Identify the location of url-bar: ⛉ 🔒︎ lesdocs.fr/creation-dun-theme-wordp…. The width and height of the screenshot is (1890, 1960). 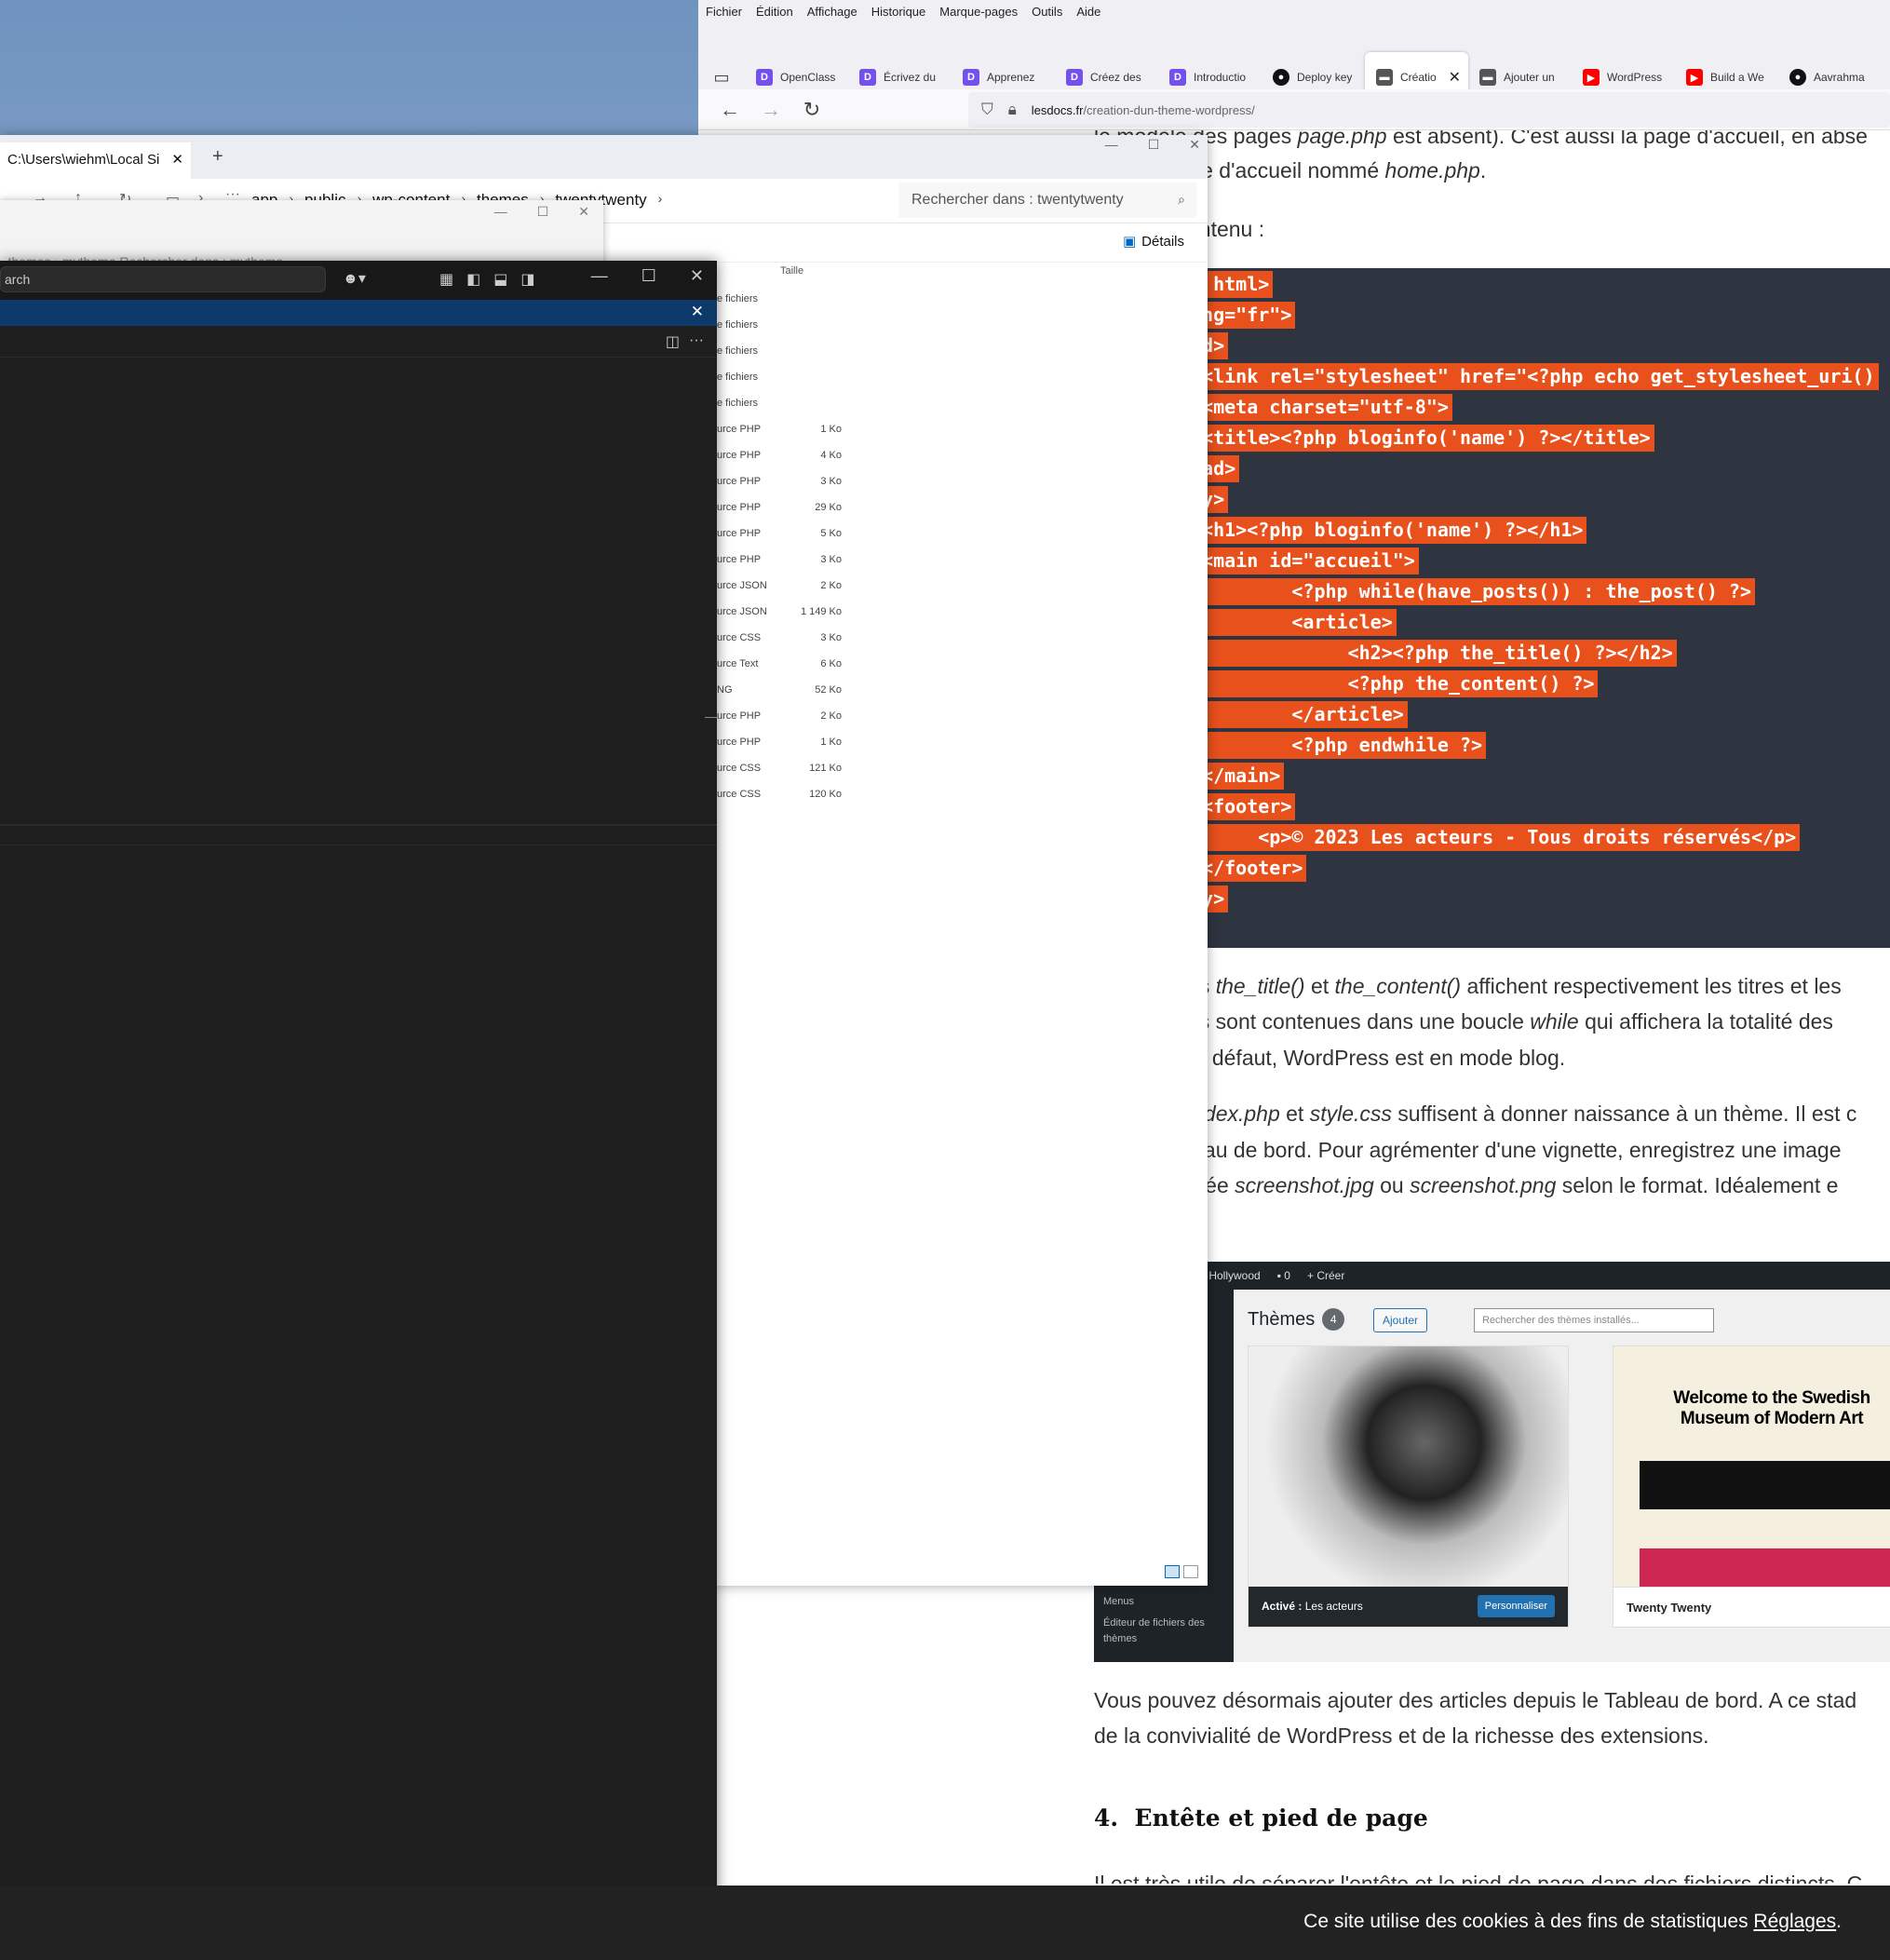
(1429, 110).